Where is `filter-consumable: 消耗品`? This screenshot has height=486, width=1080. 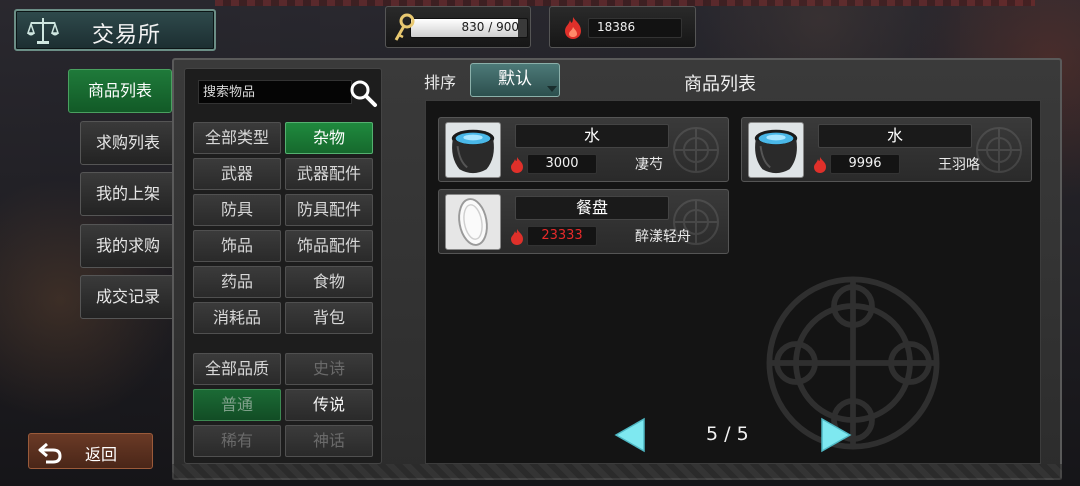 filter-consumable: 消耗品 is located at coordinates (237, 318).